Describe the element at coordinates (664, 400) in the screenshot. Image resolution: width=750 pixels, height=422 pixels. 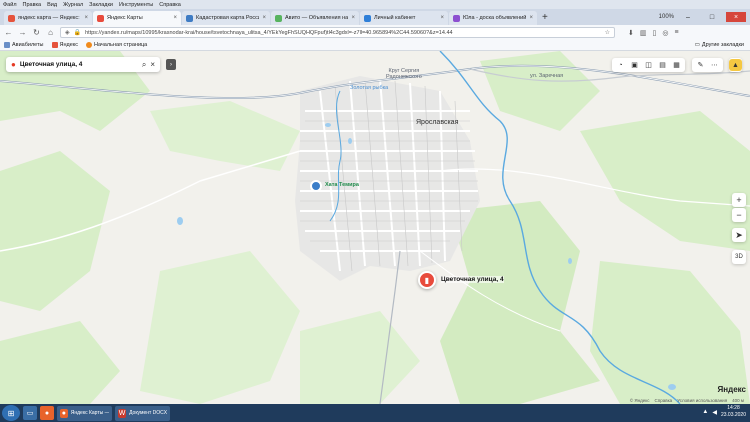
I see `help-link: Справка` at that location.